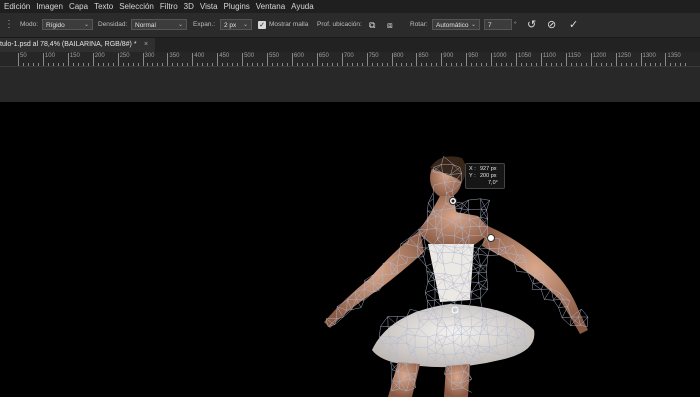  What do you see at coordinates (270, 6) in the screenshot?
I see `menu-ventana: Ventana` at bounding box center [270, 6].